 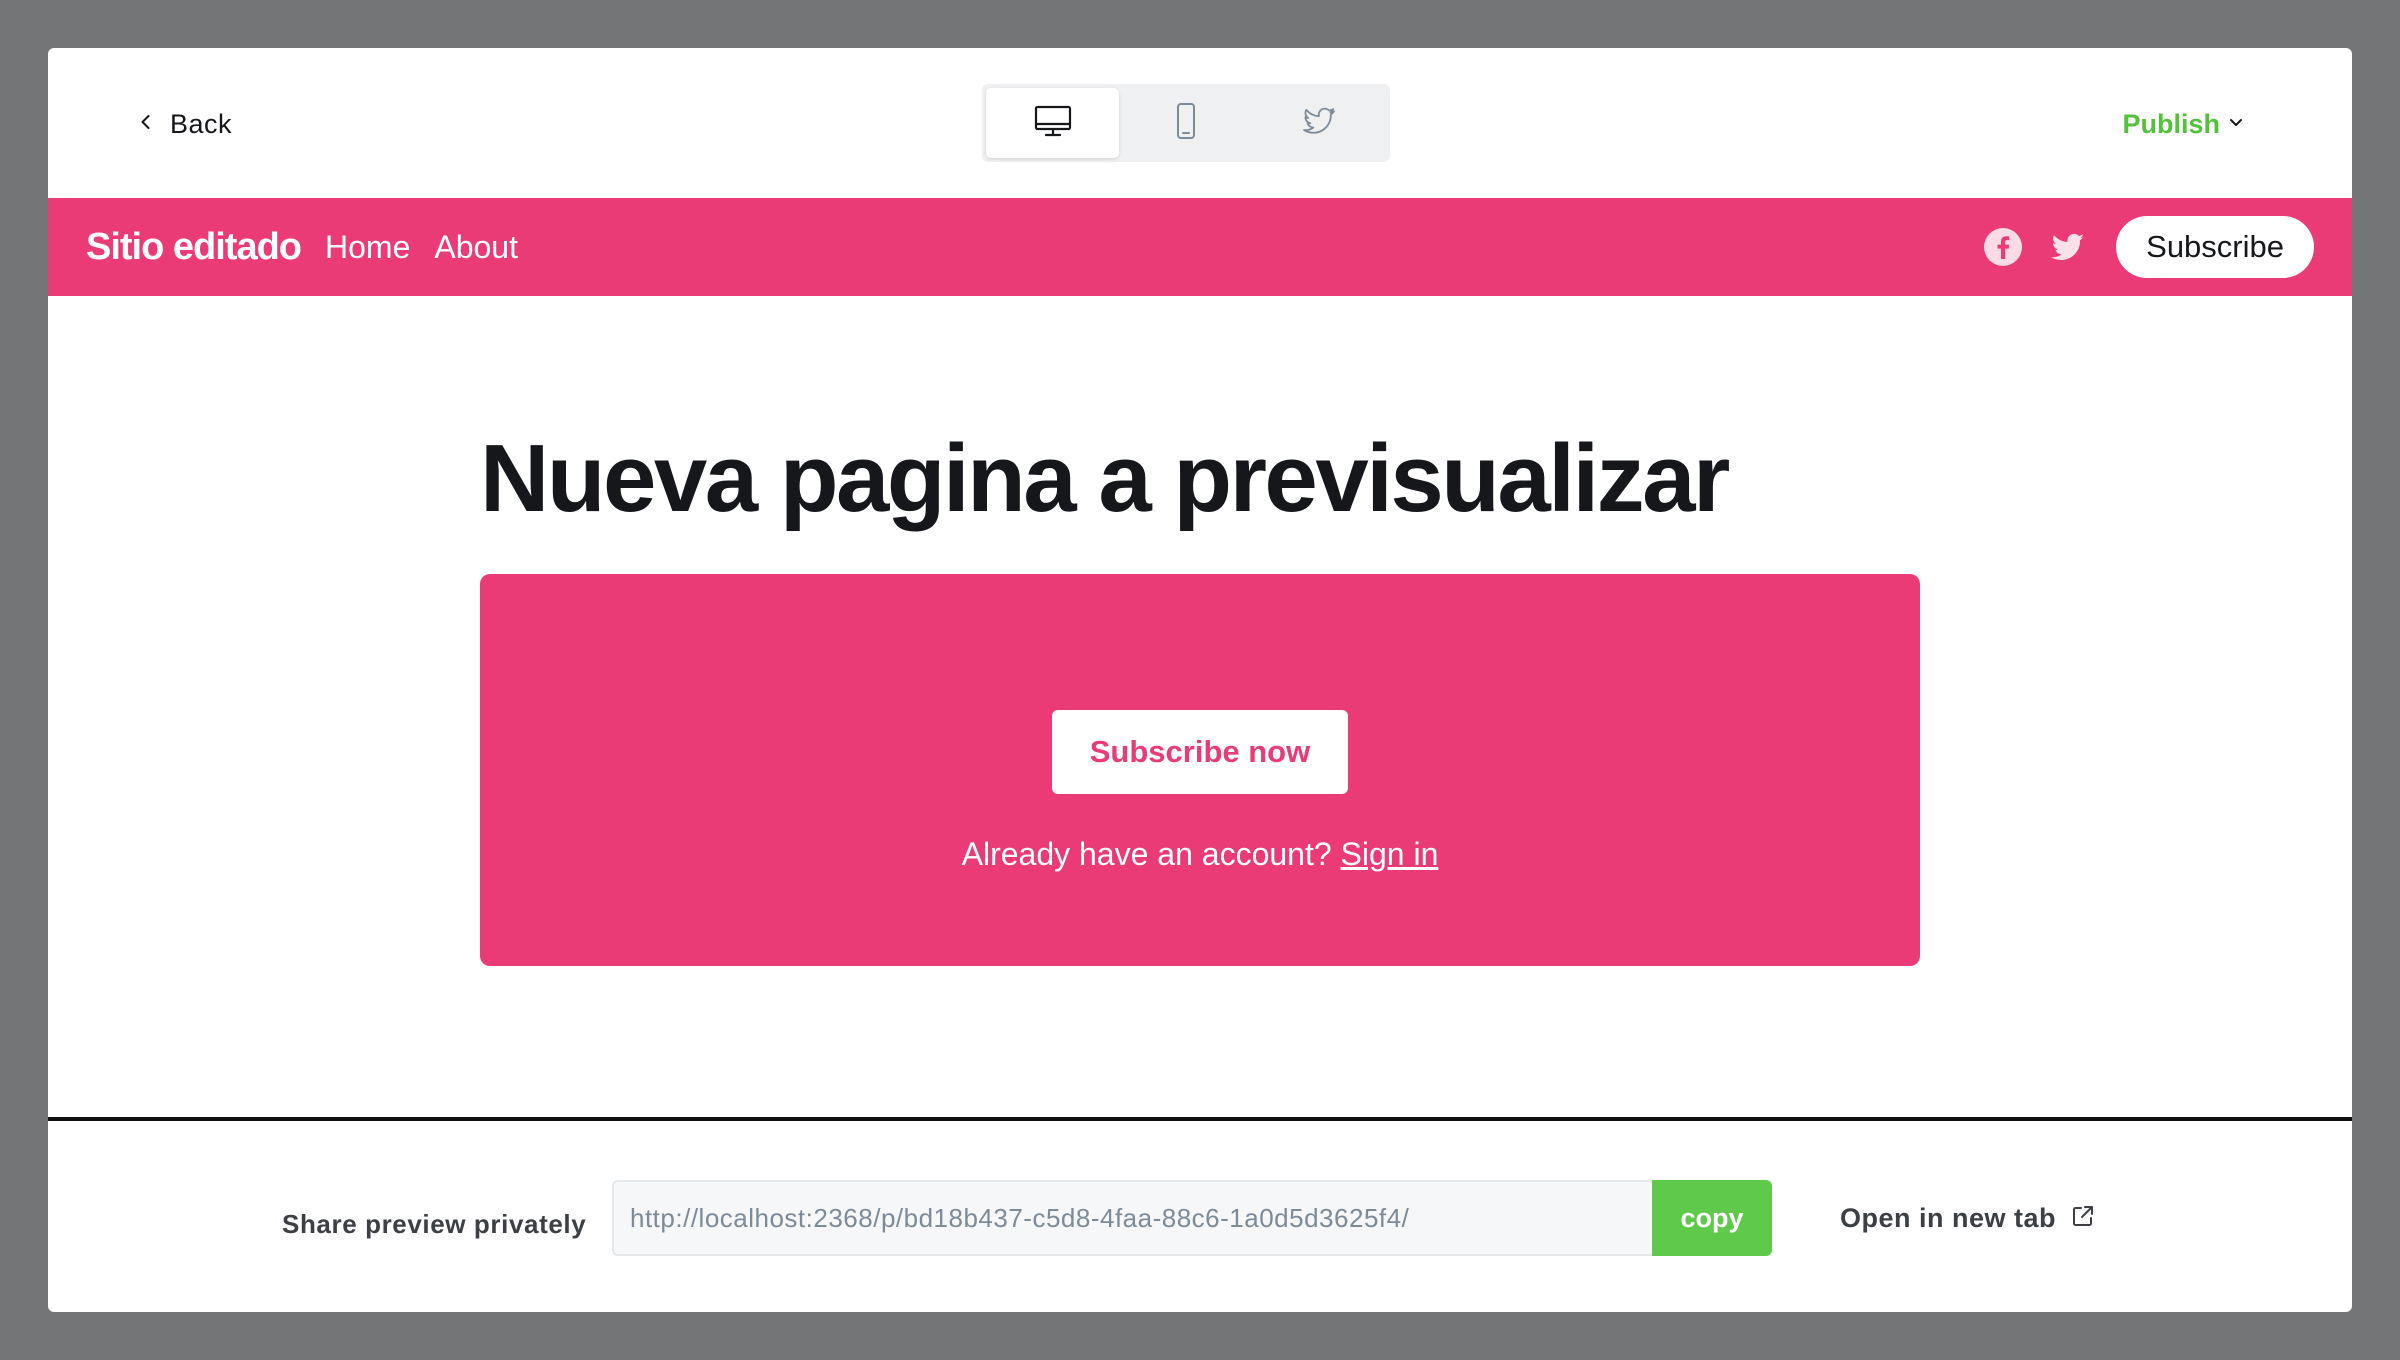 What do you see at coordinates (1146, 854) in the screenshot?
I see `signin-prompt: Already have an account?` at bounding box center [1146, 854].